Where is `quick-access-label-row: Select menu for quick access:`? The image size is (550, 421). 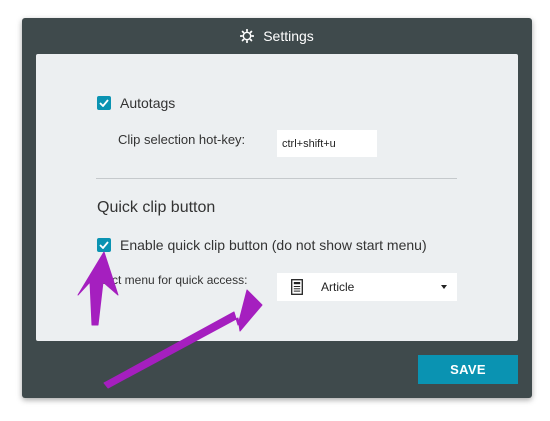
quick-access-label-row: Select menu for quick access: is located at coordinates (182, 280).